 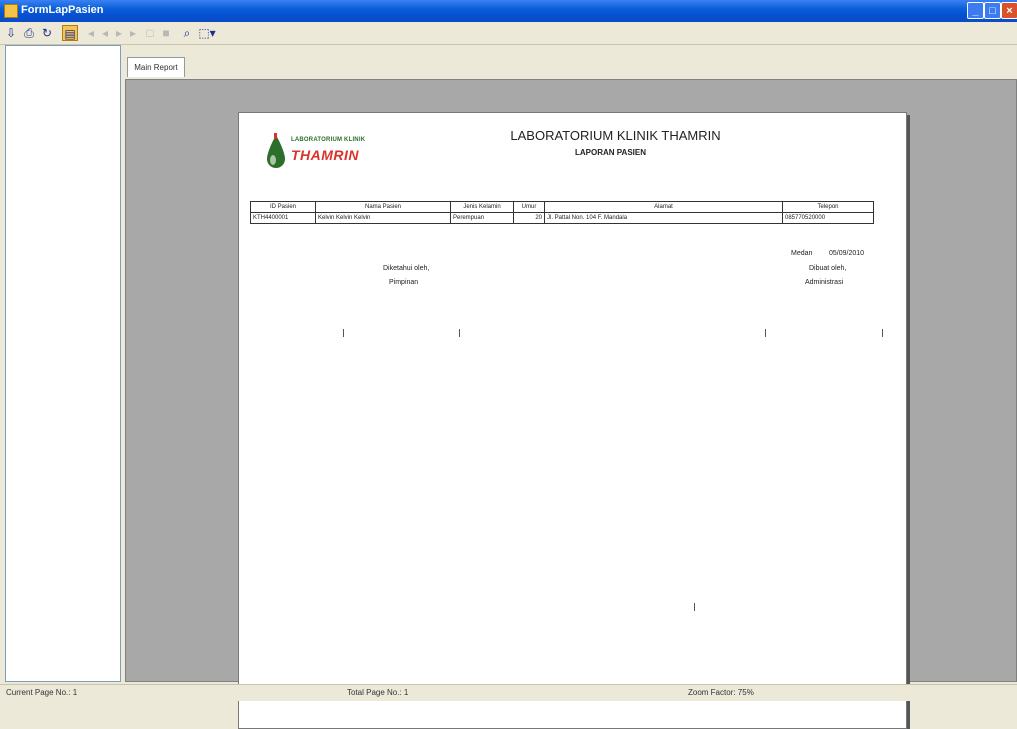 I want to click on refresh-icon: ↻, so click(x=47, y=33).